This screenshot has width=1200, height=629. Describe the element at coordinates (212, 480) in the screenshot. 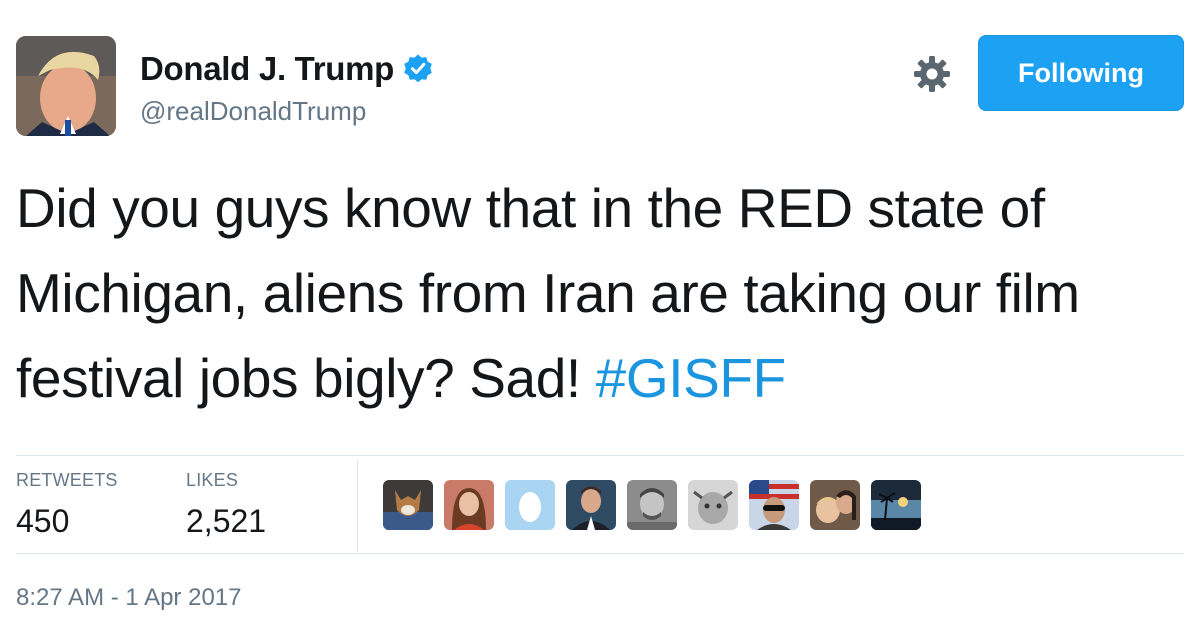

I see `likes-label: LIKES` at that location.